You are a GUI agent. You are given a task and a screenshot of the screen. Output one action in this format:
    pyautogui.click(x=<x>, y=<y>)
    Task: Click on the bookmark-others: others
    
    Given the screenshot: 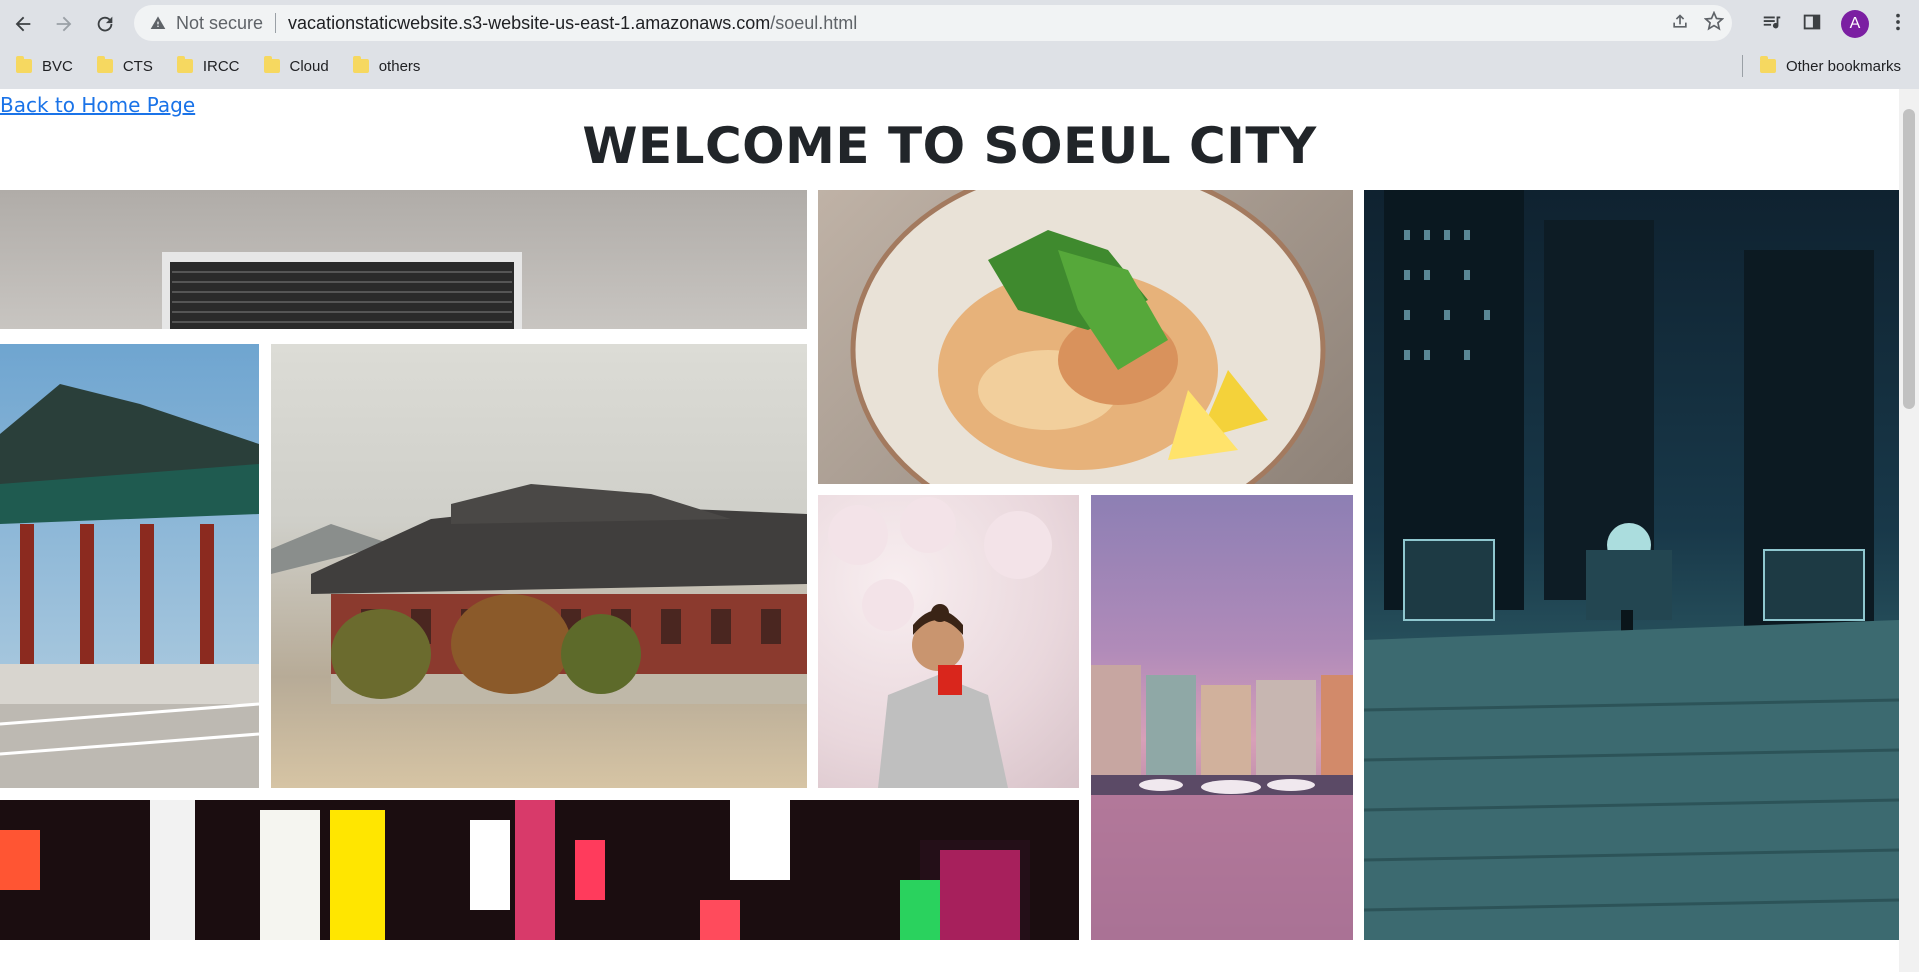 What is the action you would take?
    pyautogui.click(x=386, y=65)
    